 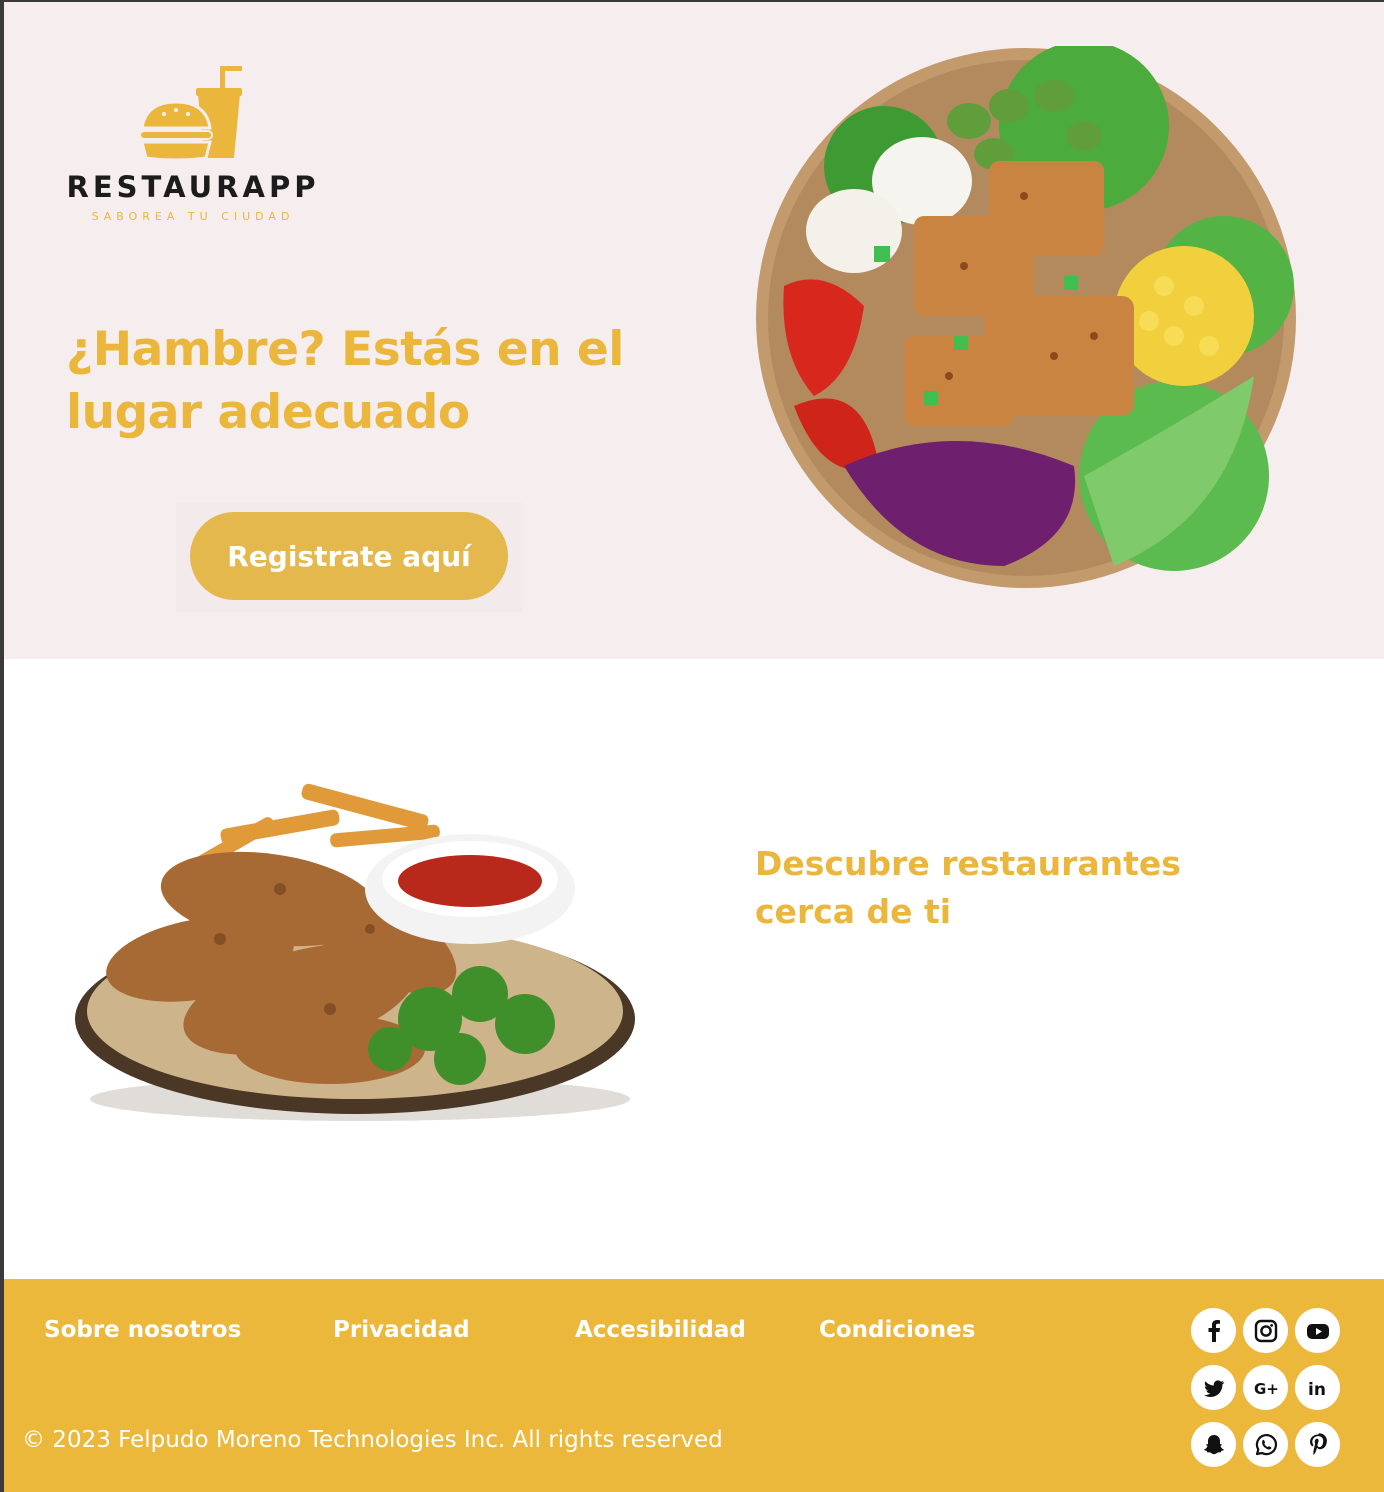 I want to click on instagram-button, so click(x=1265, y=1330).